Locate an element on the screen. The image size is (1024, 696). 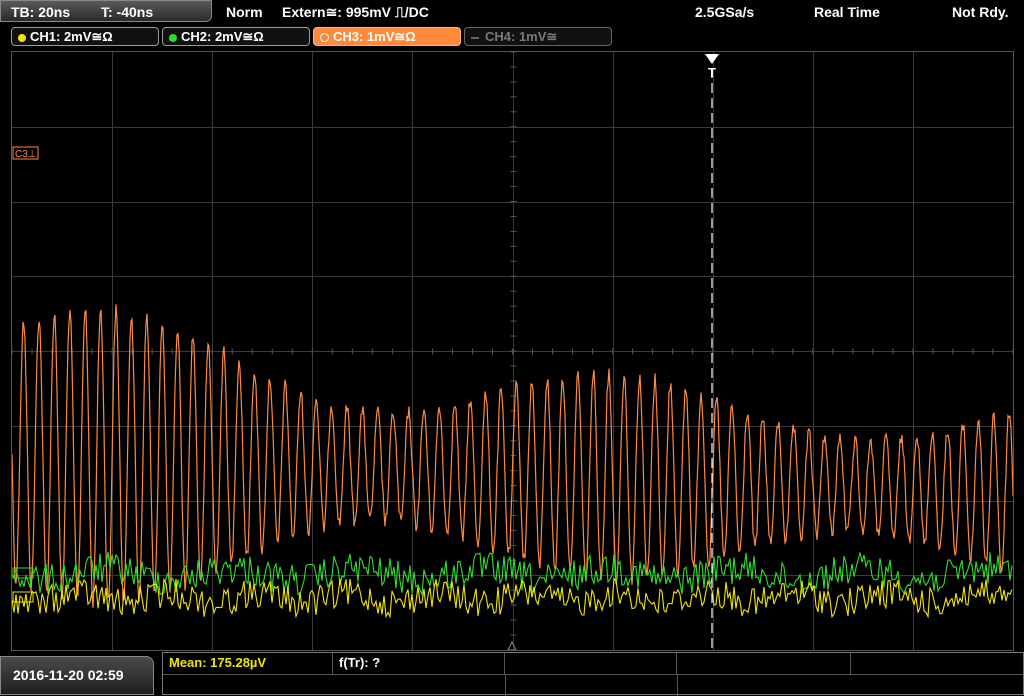
channel-1-indicator-icon is located at coordinates (22, 37).